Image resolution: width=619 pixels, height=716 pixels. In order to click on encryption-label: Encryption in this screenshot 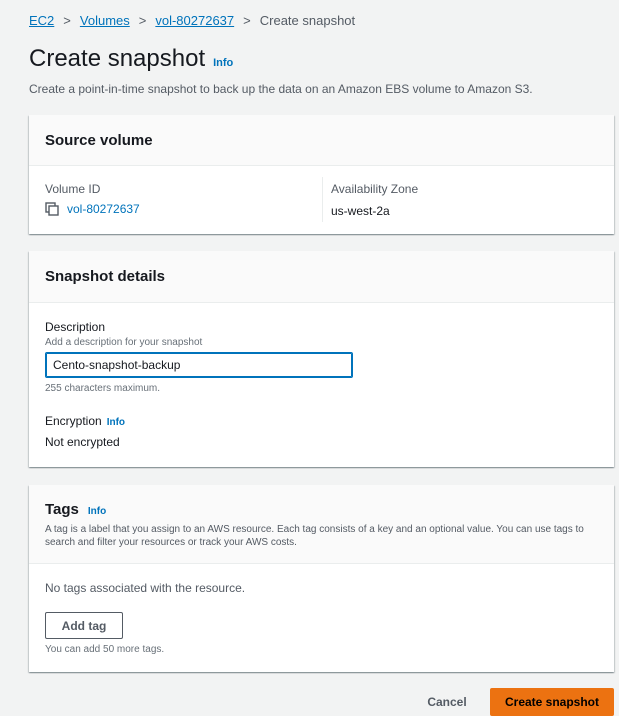, I will do `click(73, 421)`.